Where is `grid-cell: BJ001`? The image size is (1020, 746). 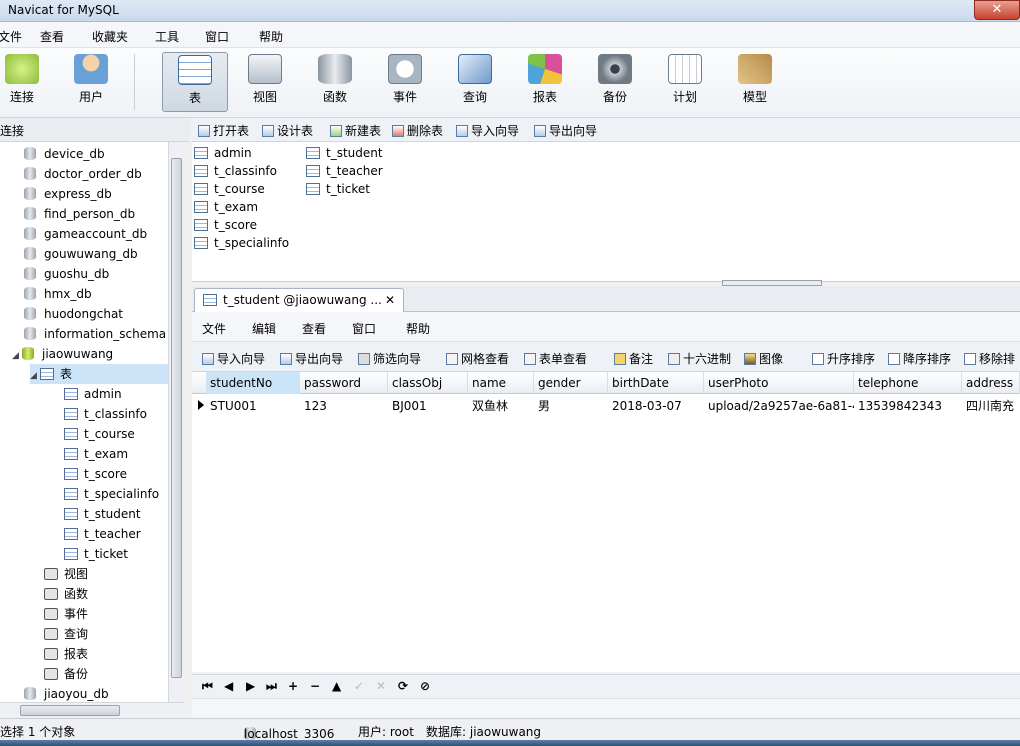
grid-cell: BJ001 is located at coordinates (428, 406).